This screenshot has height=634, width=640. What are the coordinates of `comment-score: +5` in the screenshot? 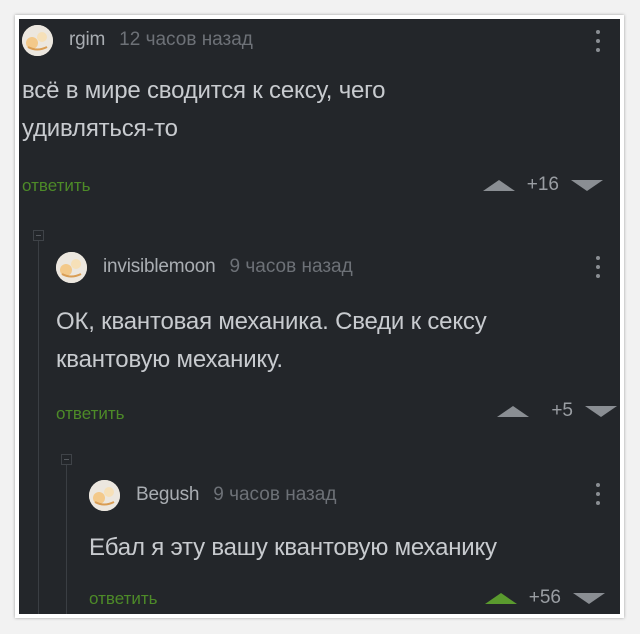 It's located at (562, 410).